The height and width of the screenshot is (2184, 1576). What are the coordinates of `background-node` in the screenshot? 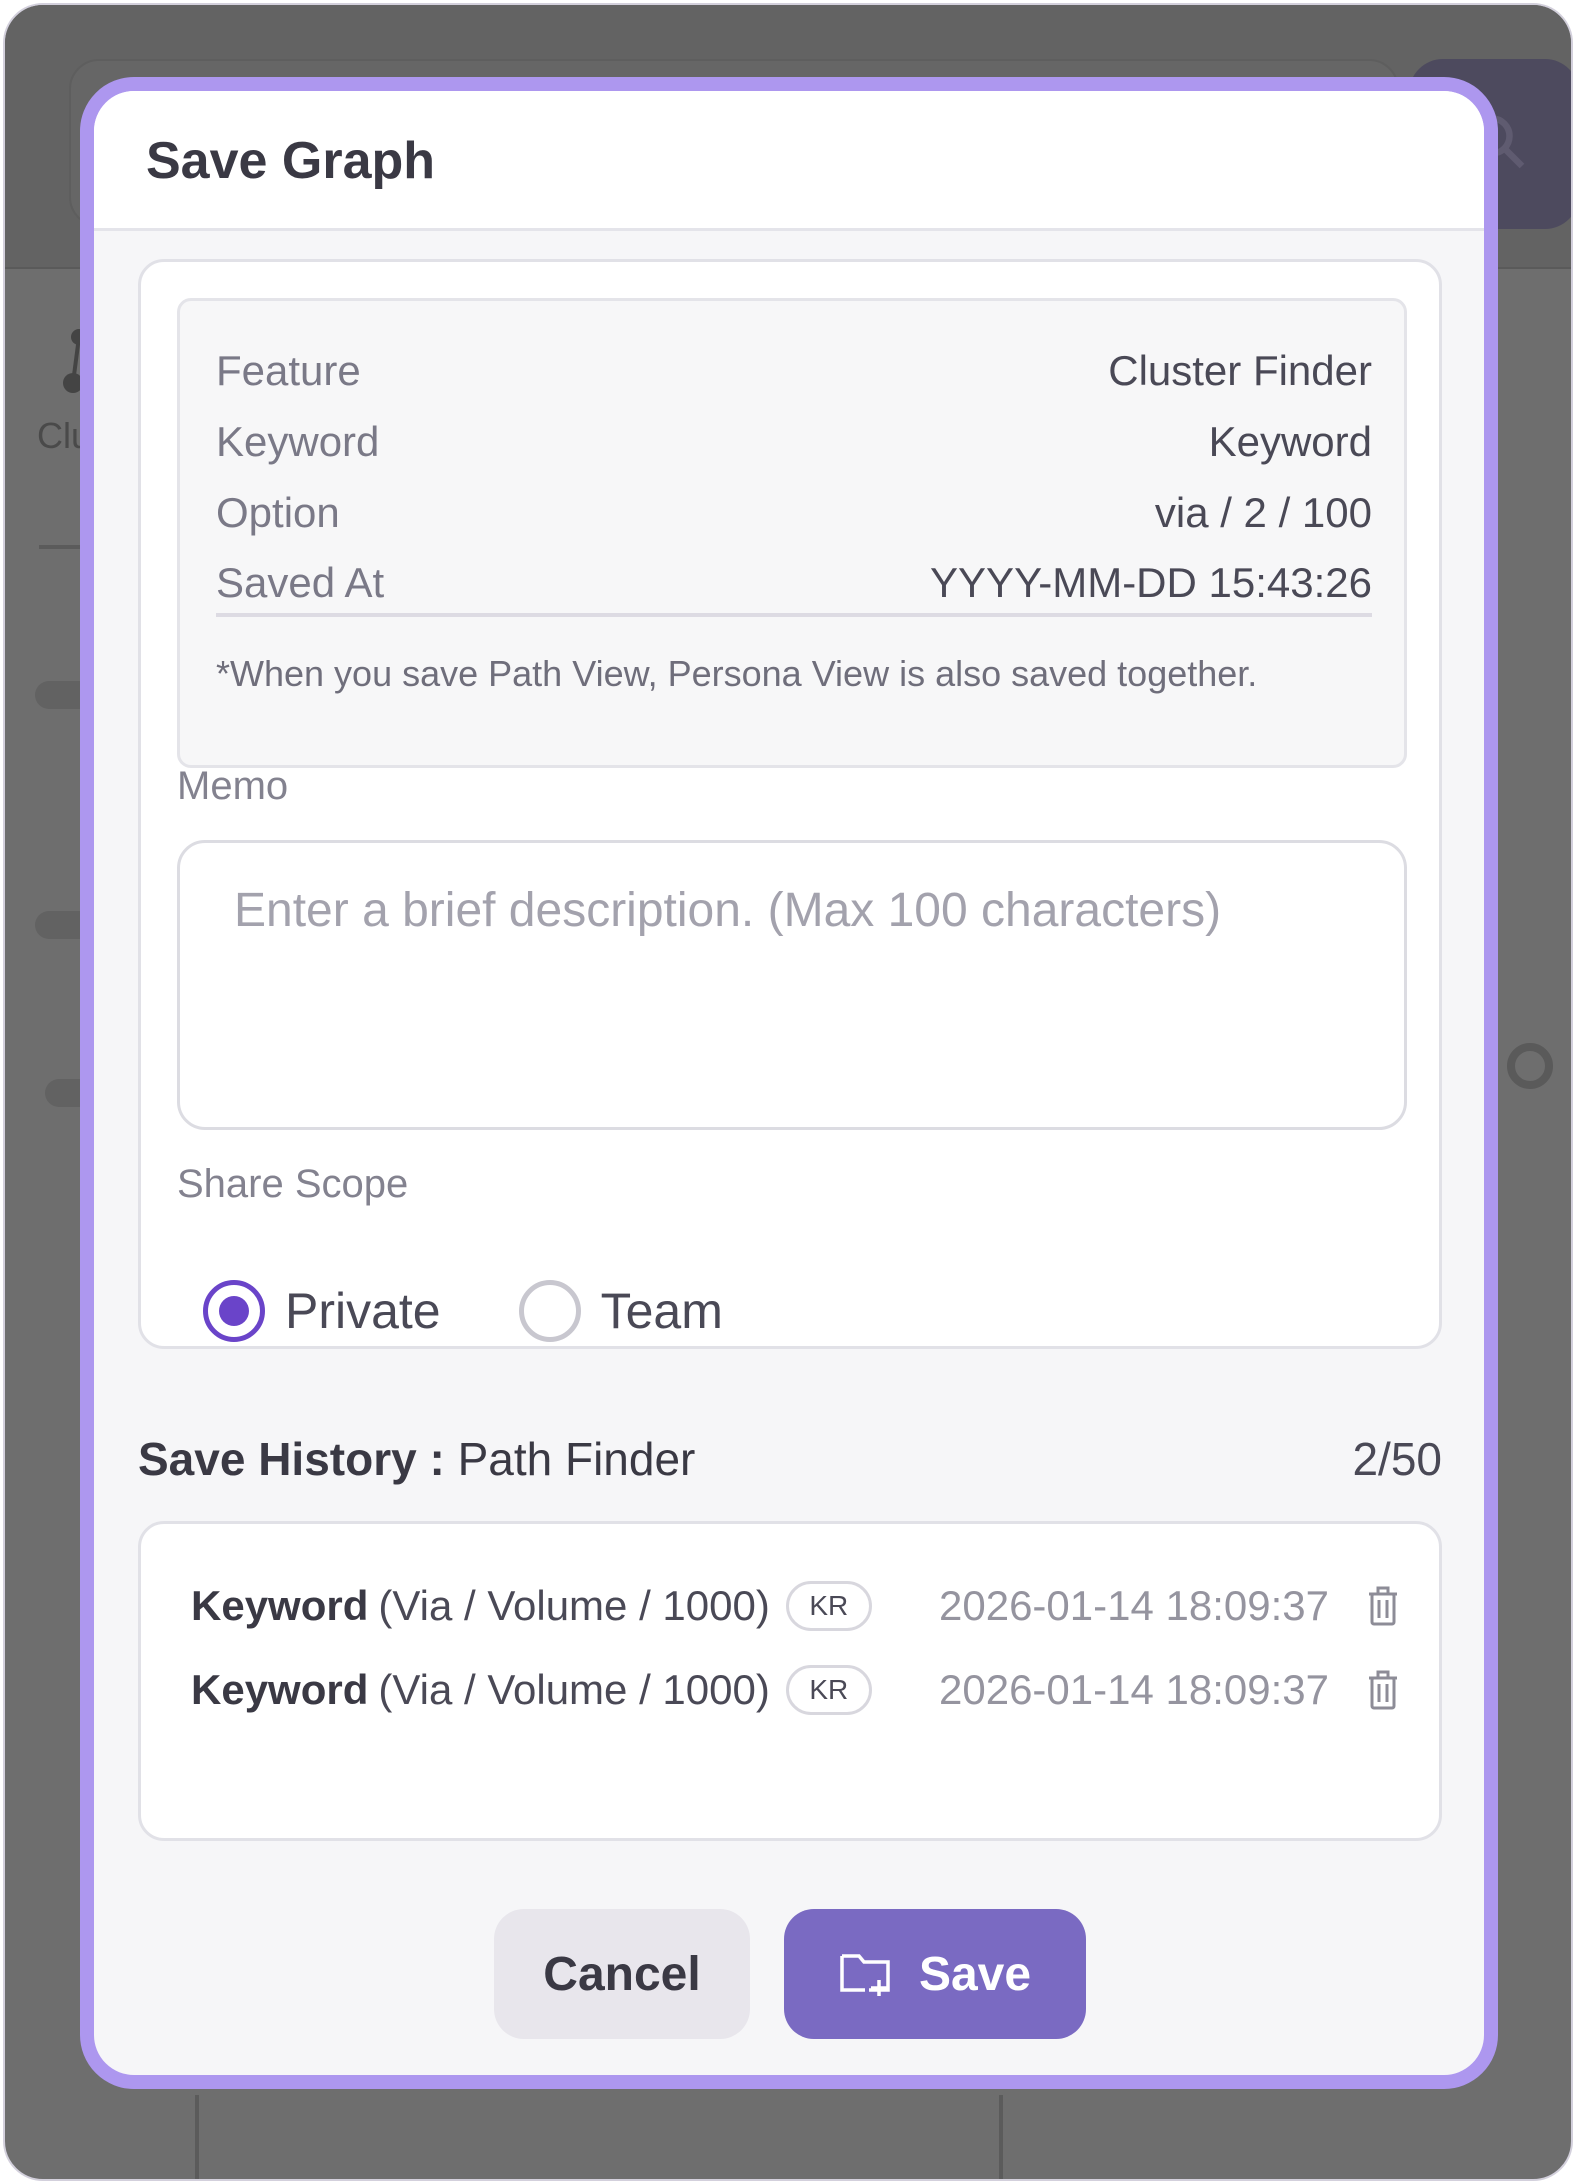 It's located at (1530, 1066).